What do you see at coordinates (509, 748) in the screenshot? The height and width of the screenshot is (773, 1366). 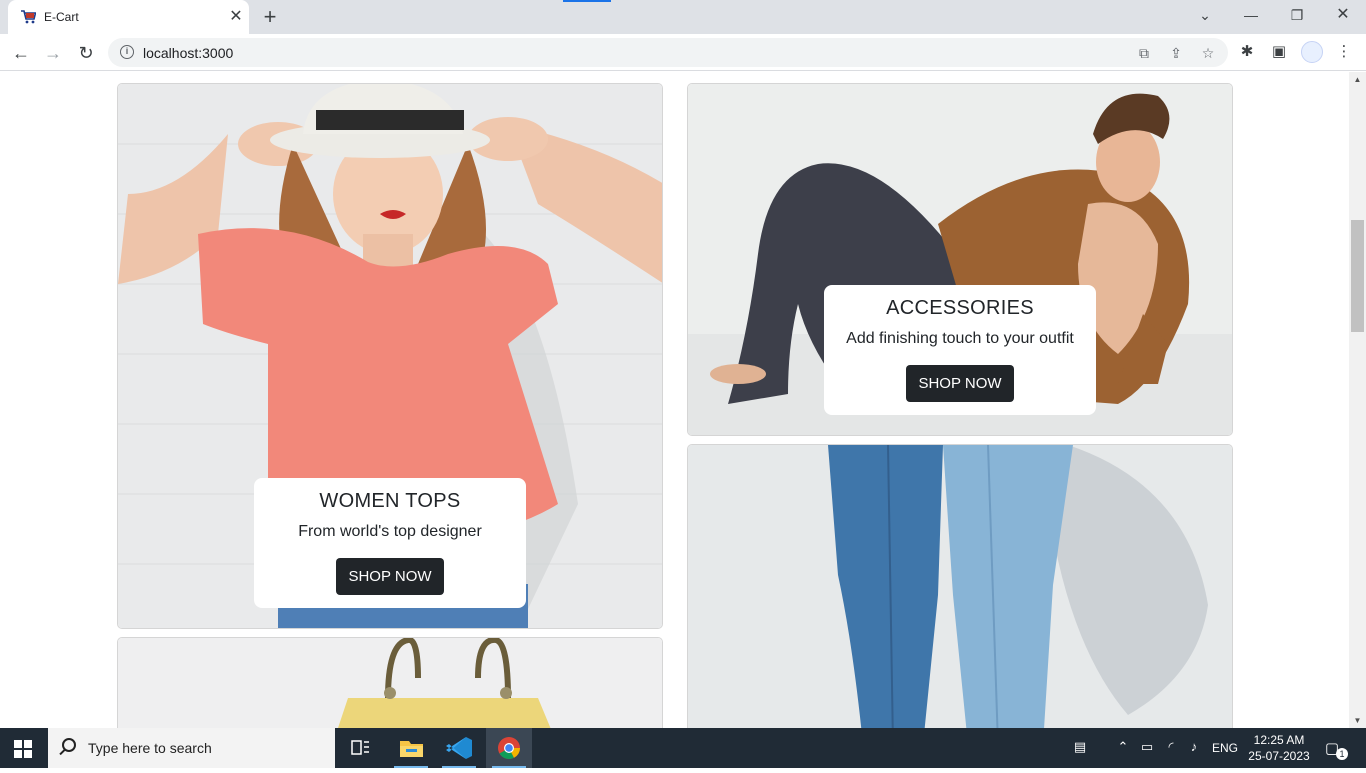 I see `chrome-icon` at bounding box center [509, 748].